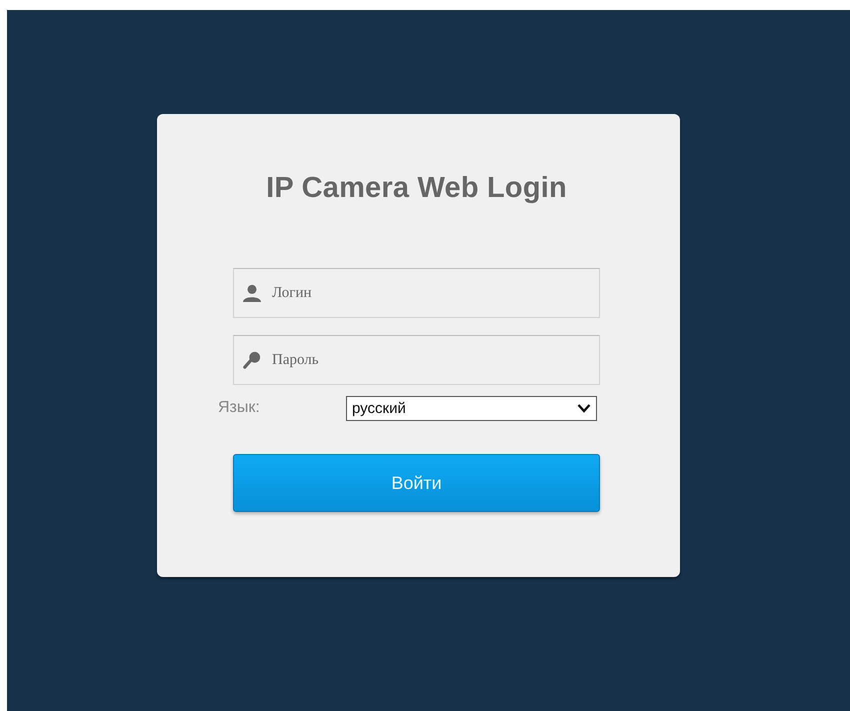 The width and height of the screenshot is (850, 711). Describe the element at coordinates (416, 360) in the screenshot. I see `text-field: Пароль` at that location.